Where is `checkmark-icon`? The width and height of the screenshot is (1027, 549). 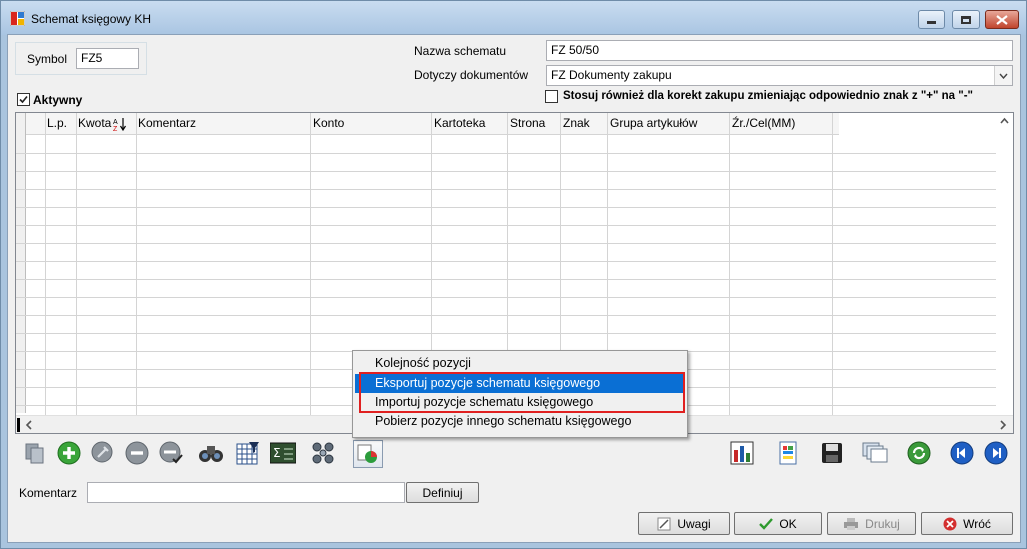 checkmark-icon is located at coordinates (766, 523).